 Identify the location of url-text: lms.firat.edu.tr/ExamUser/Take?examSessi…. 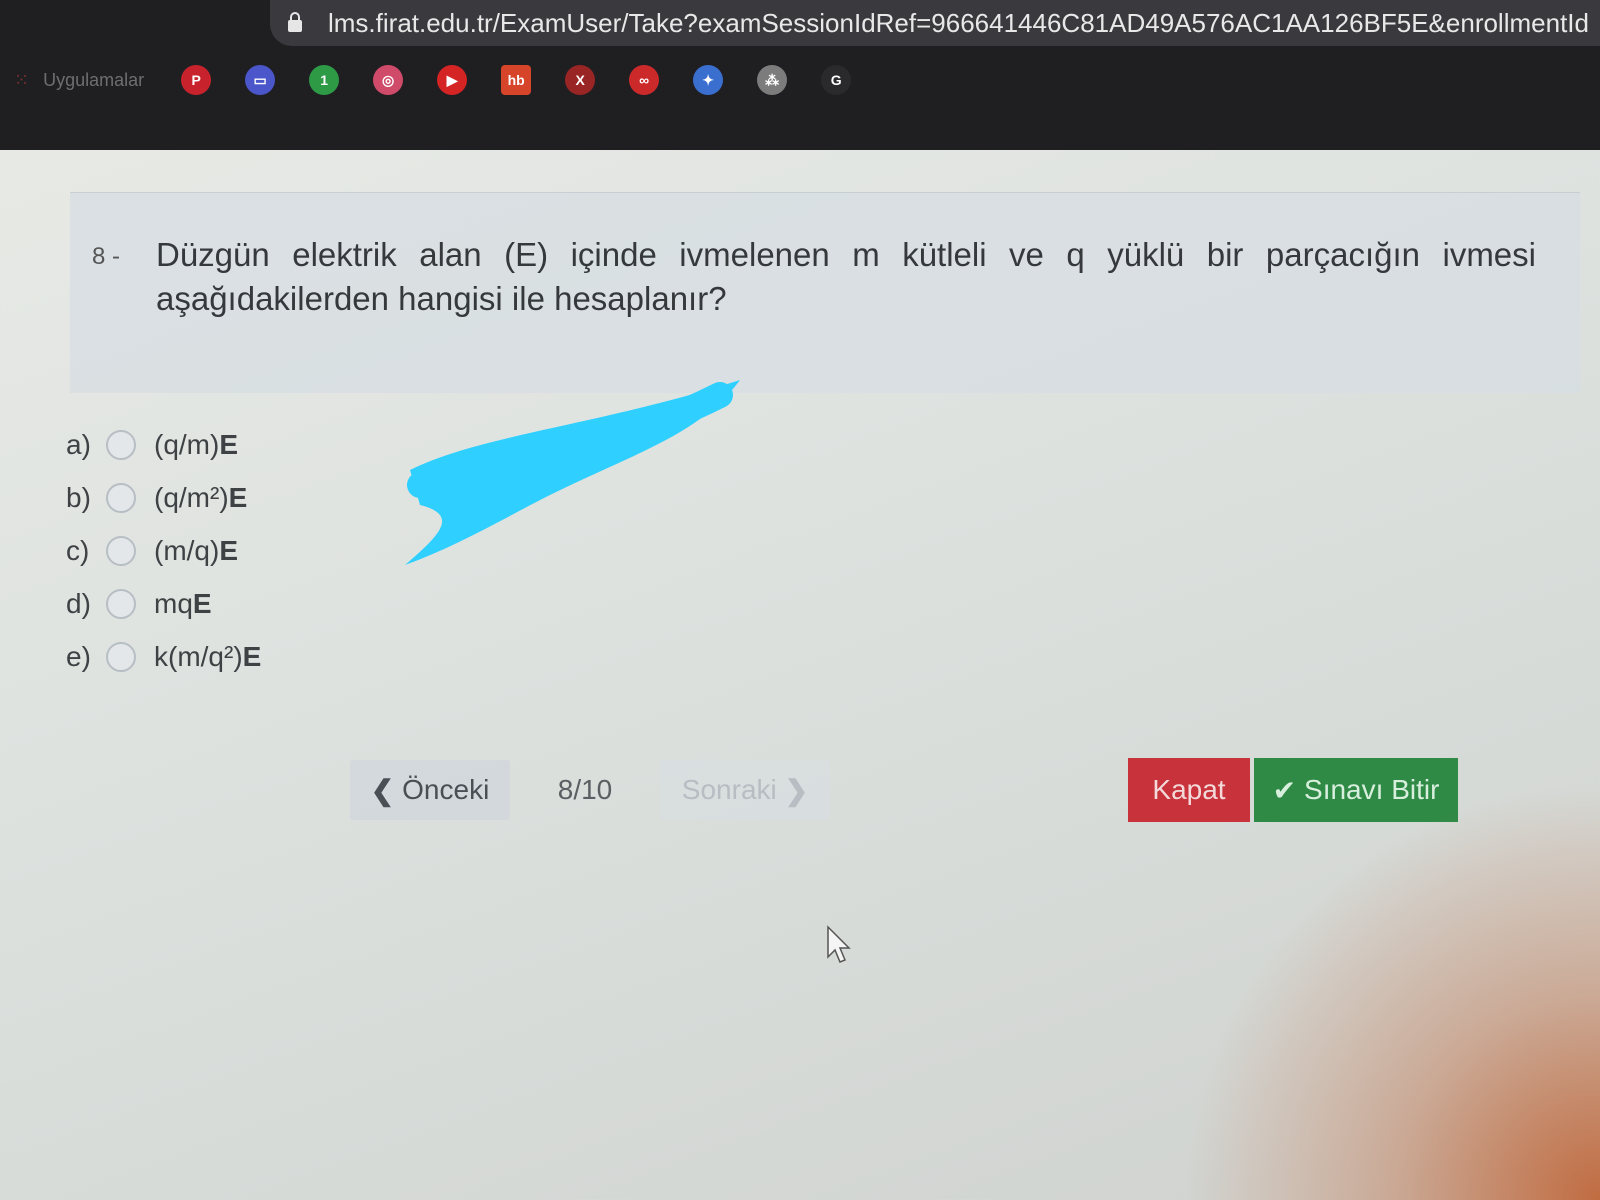
(958, 23).